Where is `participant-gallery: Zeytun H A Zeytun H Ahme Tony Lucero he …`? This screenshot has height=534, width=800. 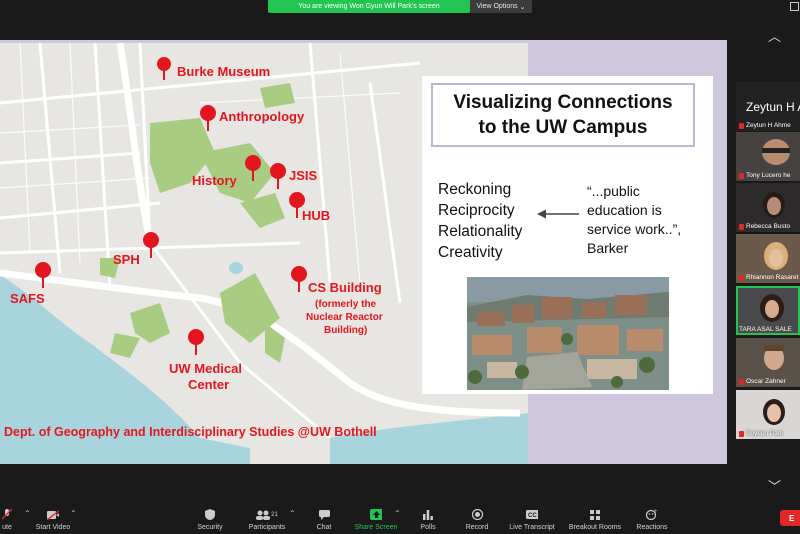
participant-gallery: Zeytun H A Zeytun H Ahme Tony Lucero he … is located at coordinates (768, 260).